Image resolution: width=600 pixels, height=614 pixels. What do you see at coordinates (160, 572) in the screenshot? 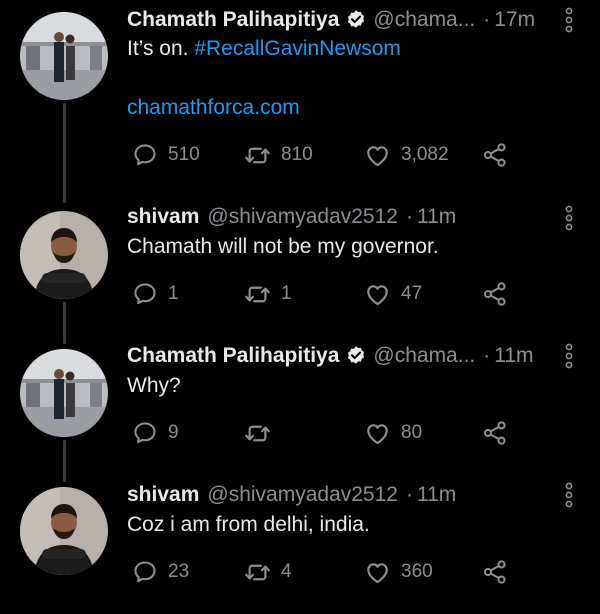
I see `reply-button: 23` at bounding box center [160, 572].